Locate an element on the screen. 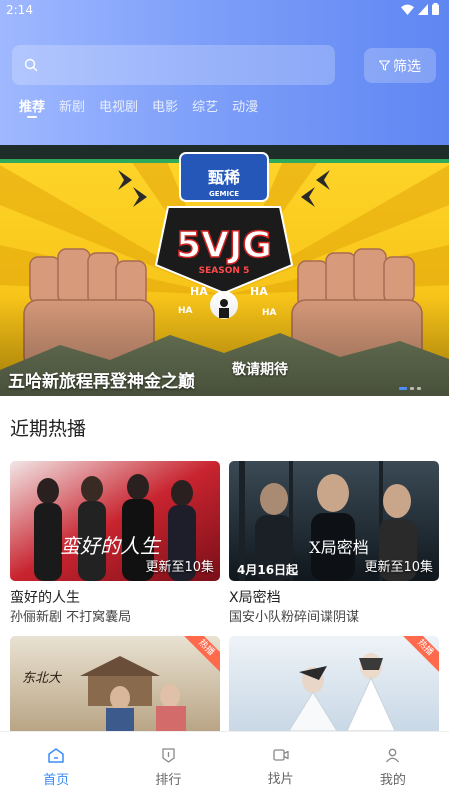  status-bar: 2:14 is located at coordinates (224, 11).